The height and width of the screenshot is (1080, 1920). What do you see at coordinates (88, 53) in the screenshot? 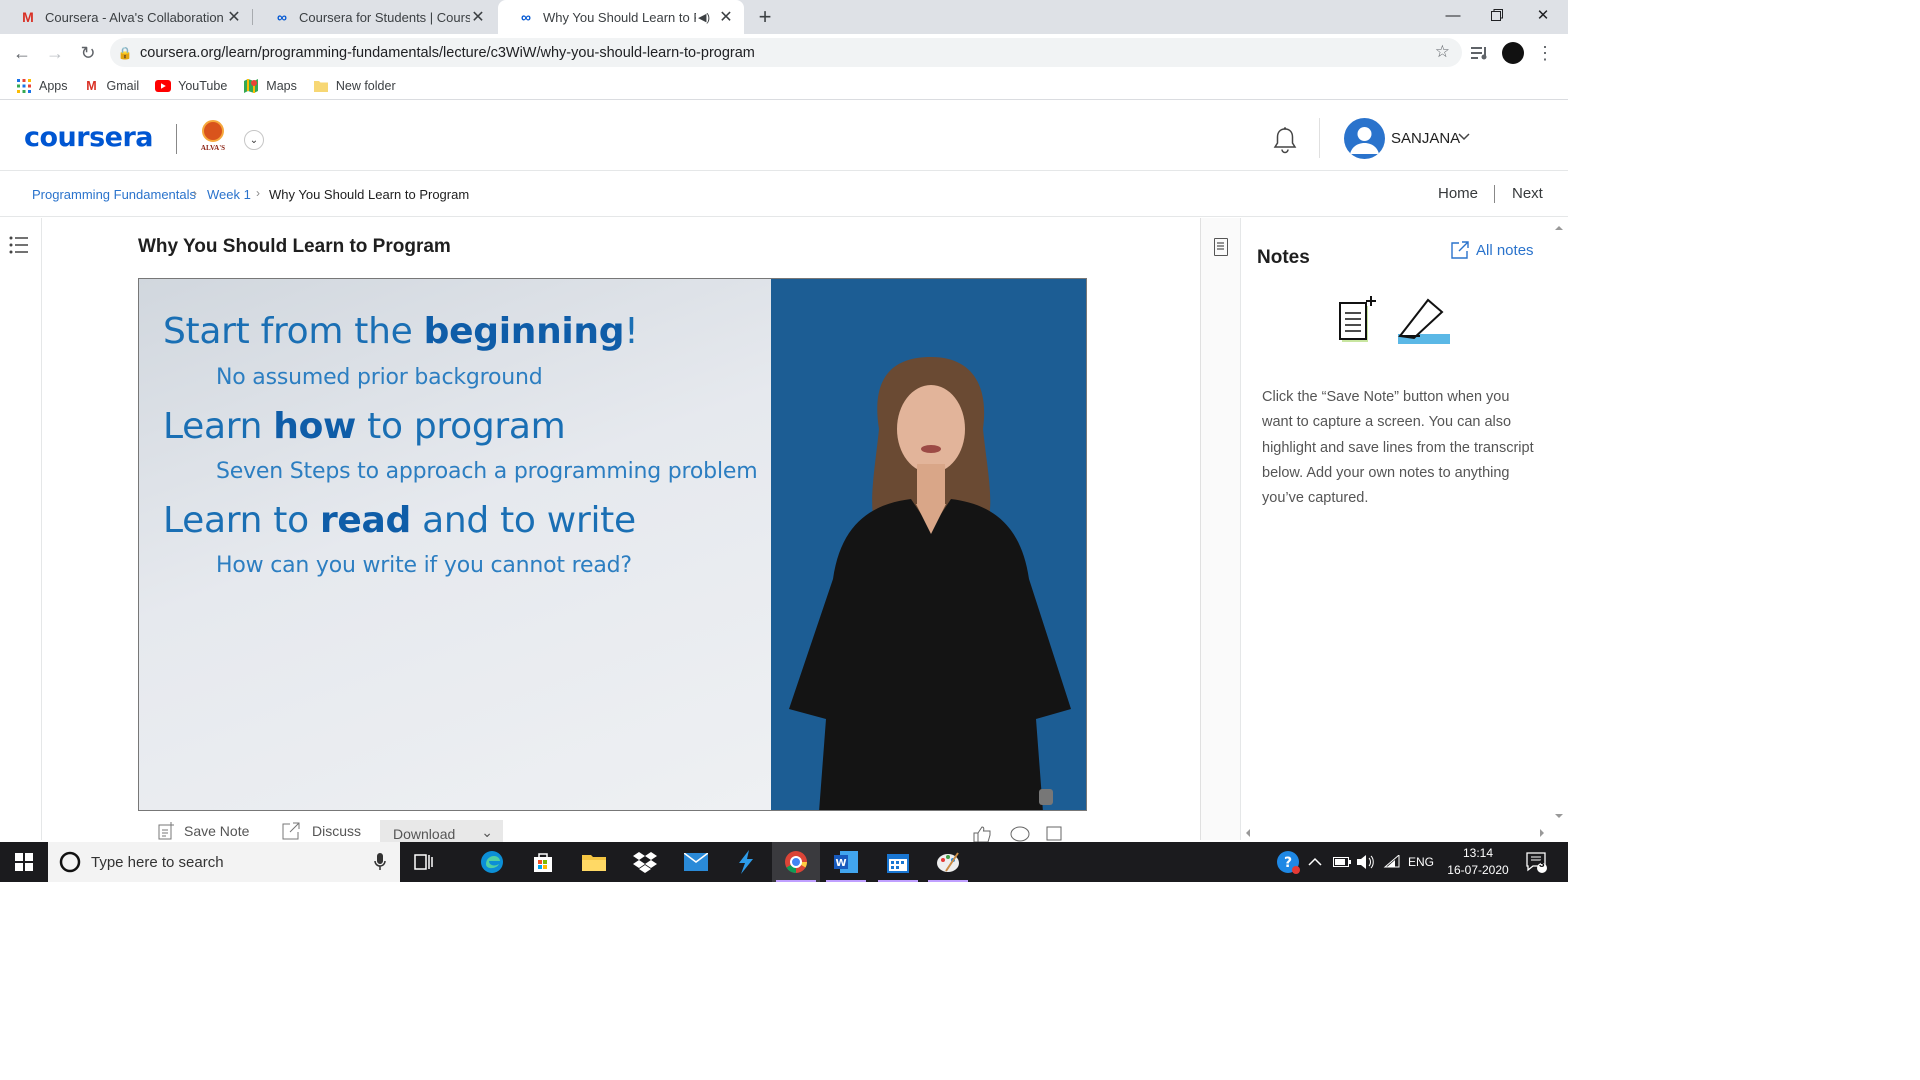
I see `reload-button: ↻` at bounding box center [88, 53].